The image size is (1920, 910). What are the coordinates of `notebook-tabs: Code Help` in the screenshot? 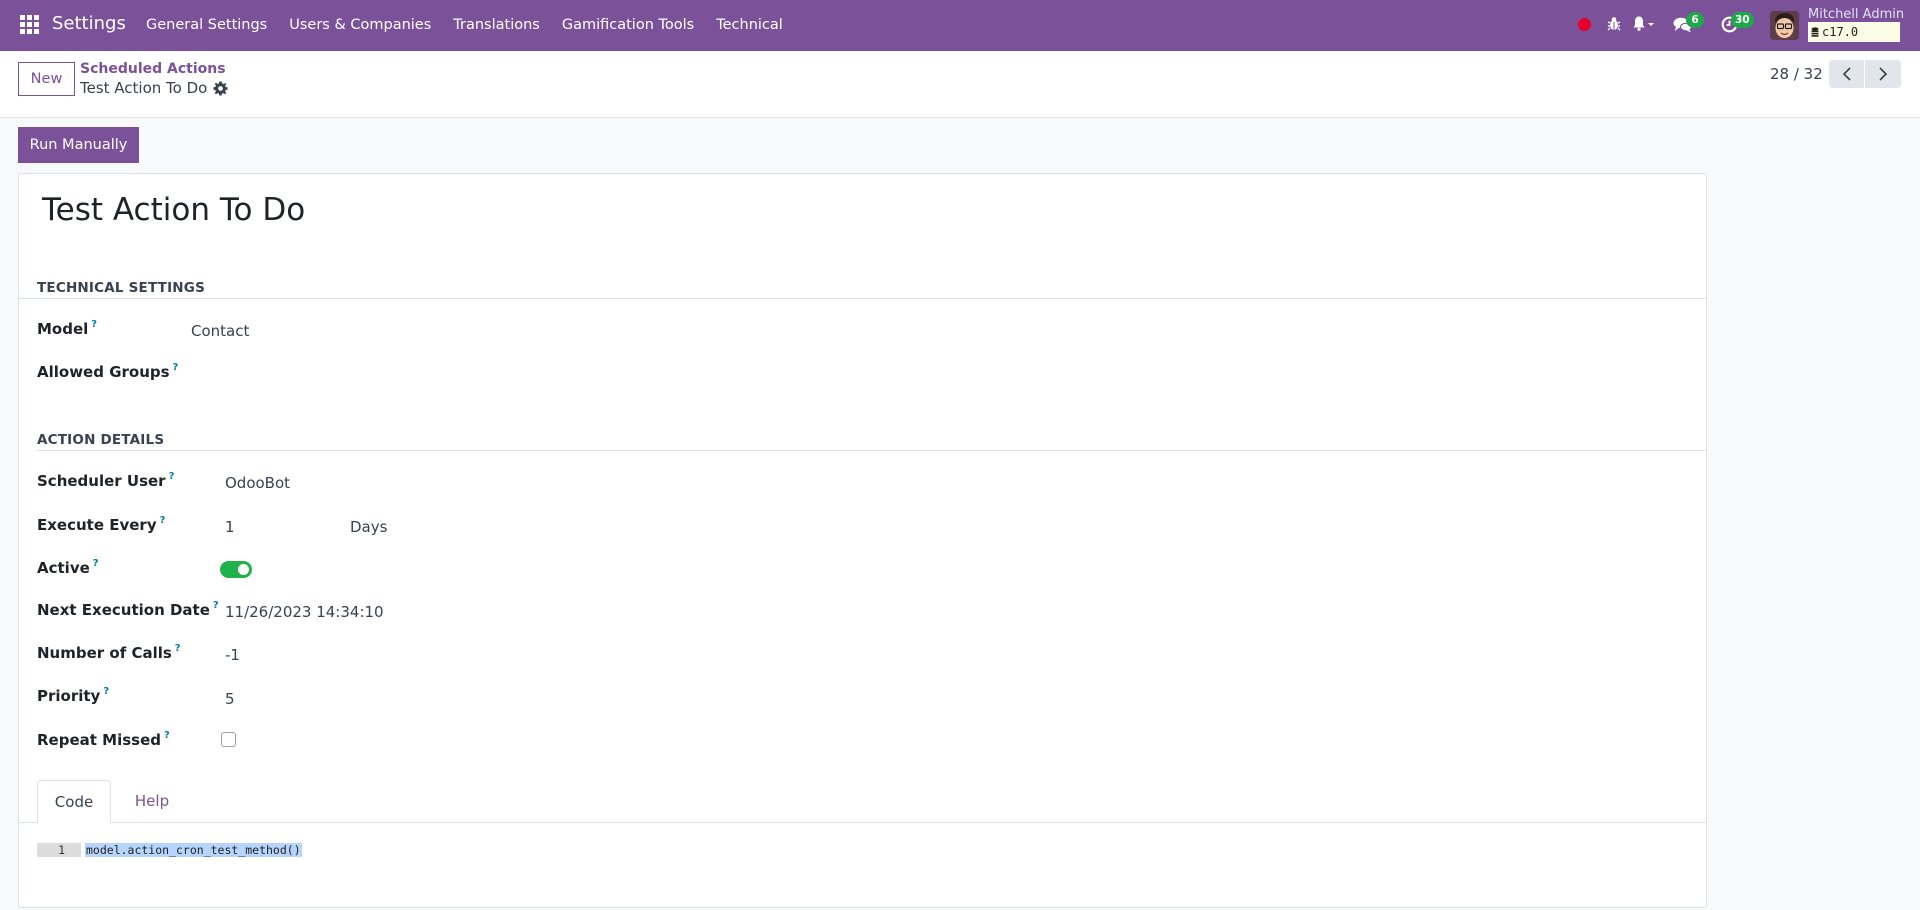 It's located at (862, 802).